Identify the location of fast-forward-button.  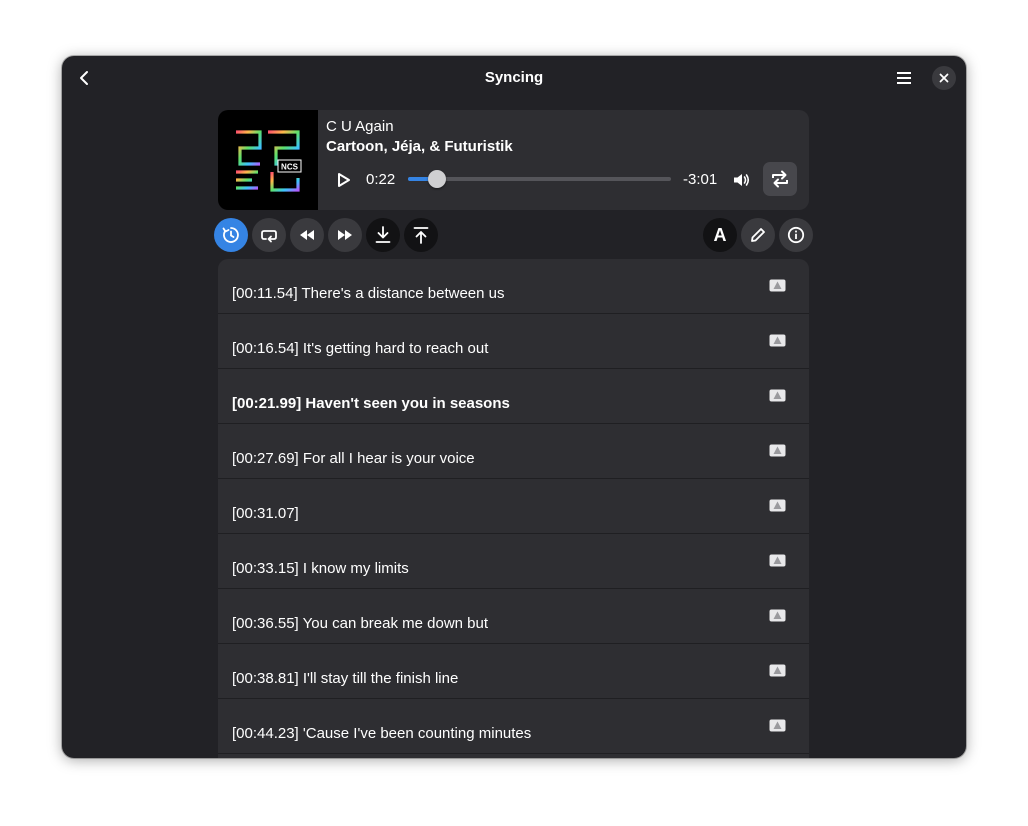
(345, 235).